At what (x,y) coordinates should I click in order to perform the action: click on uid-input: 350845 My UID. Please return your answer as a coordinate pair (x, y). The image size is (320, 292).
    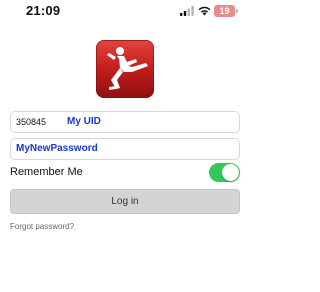
    Looking at the image, I should click on (125, 122).